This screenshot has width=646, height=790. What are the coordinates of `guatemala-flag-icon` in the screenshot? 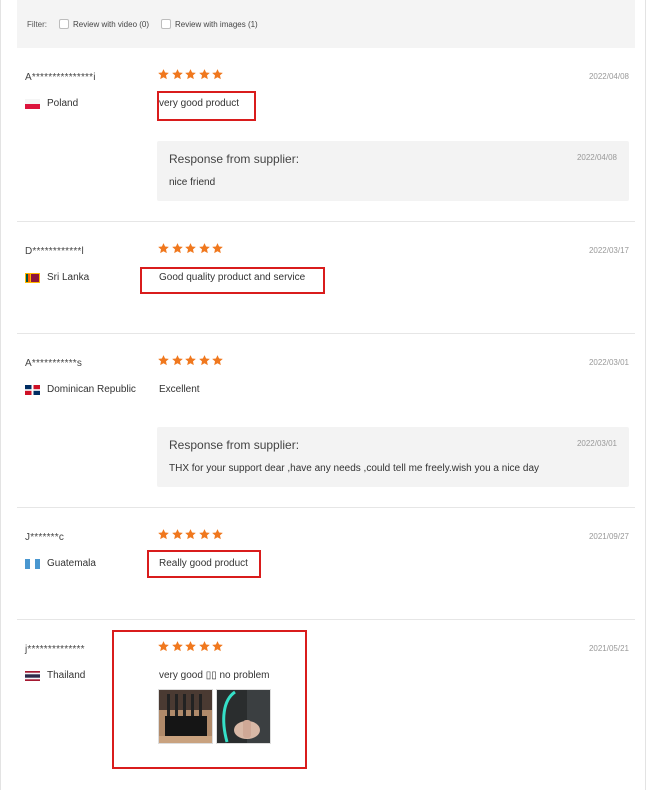 It's located at (32, 563).